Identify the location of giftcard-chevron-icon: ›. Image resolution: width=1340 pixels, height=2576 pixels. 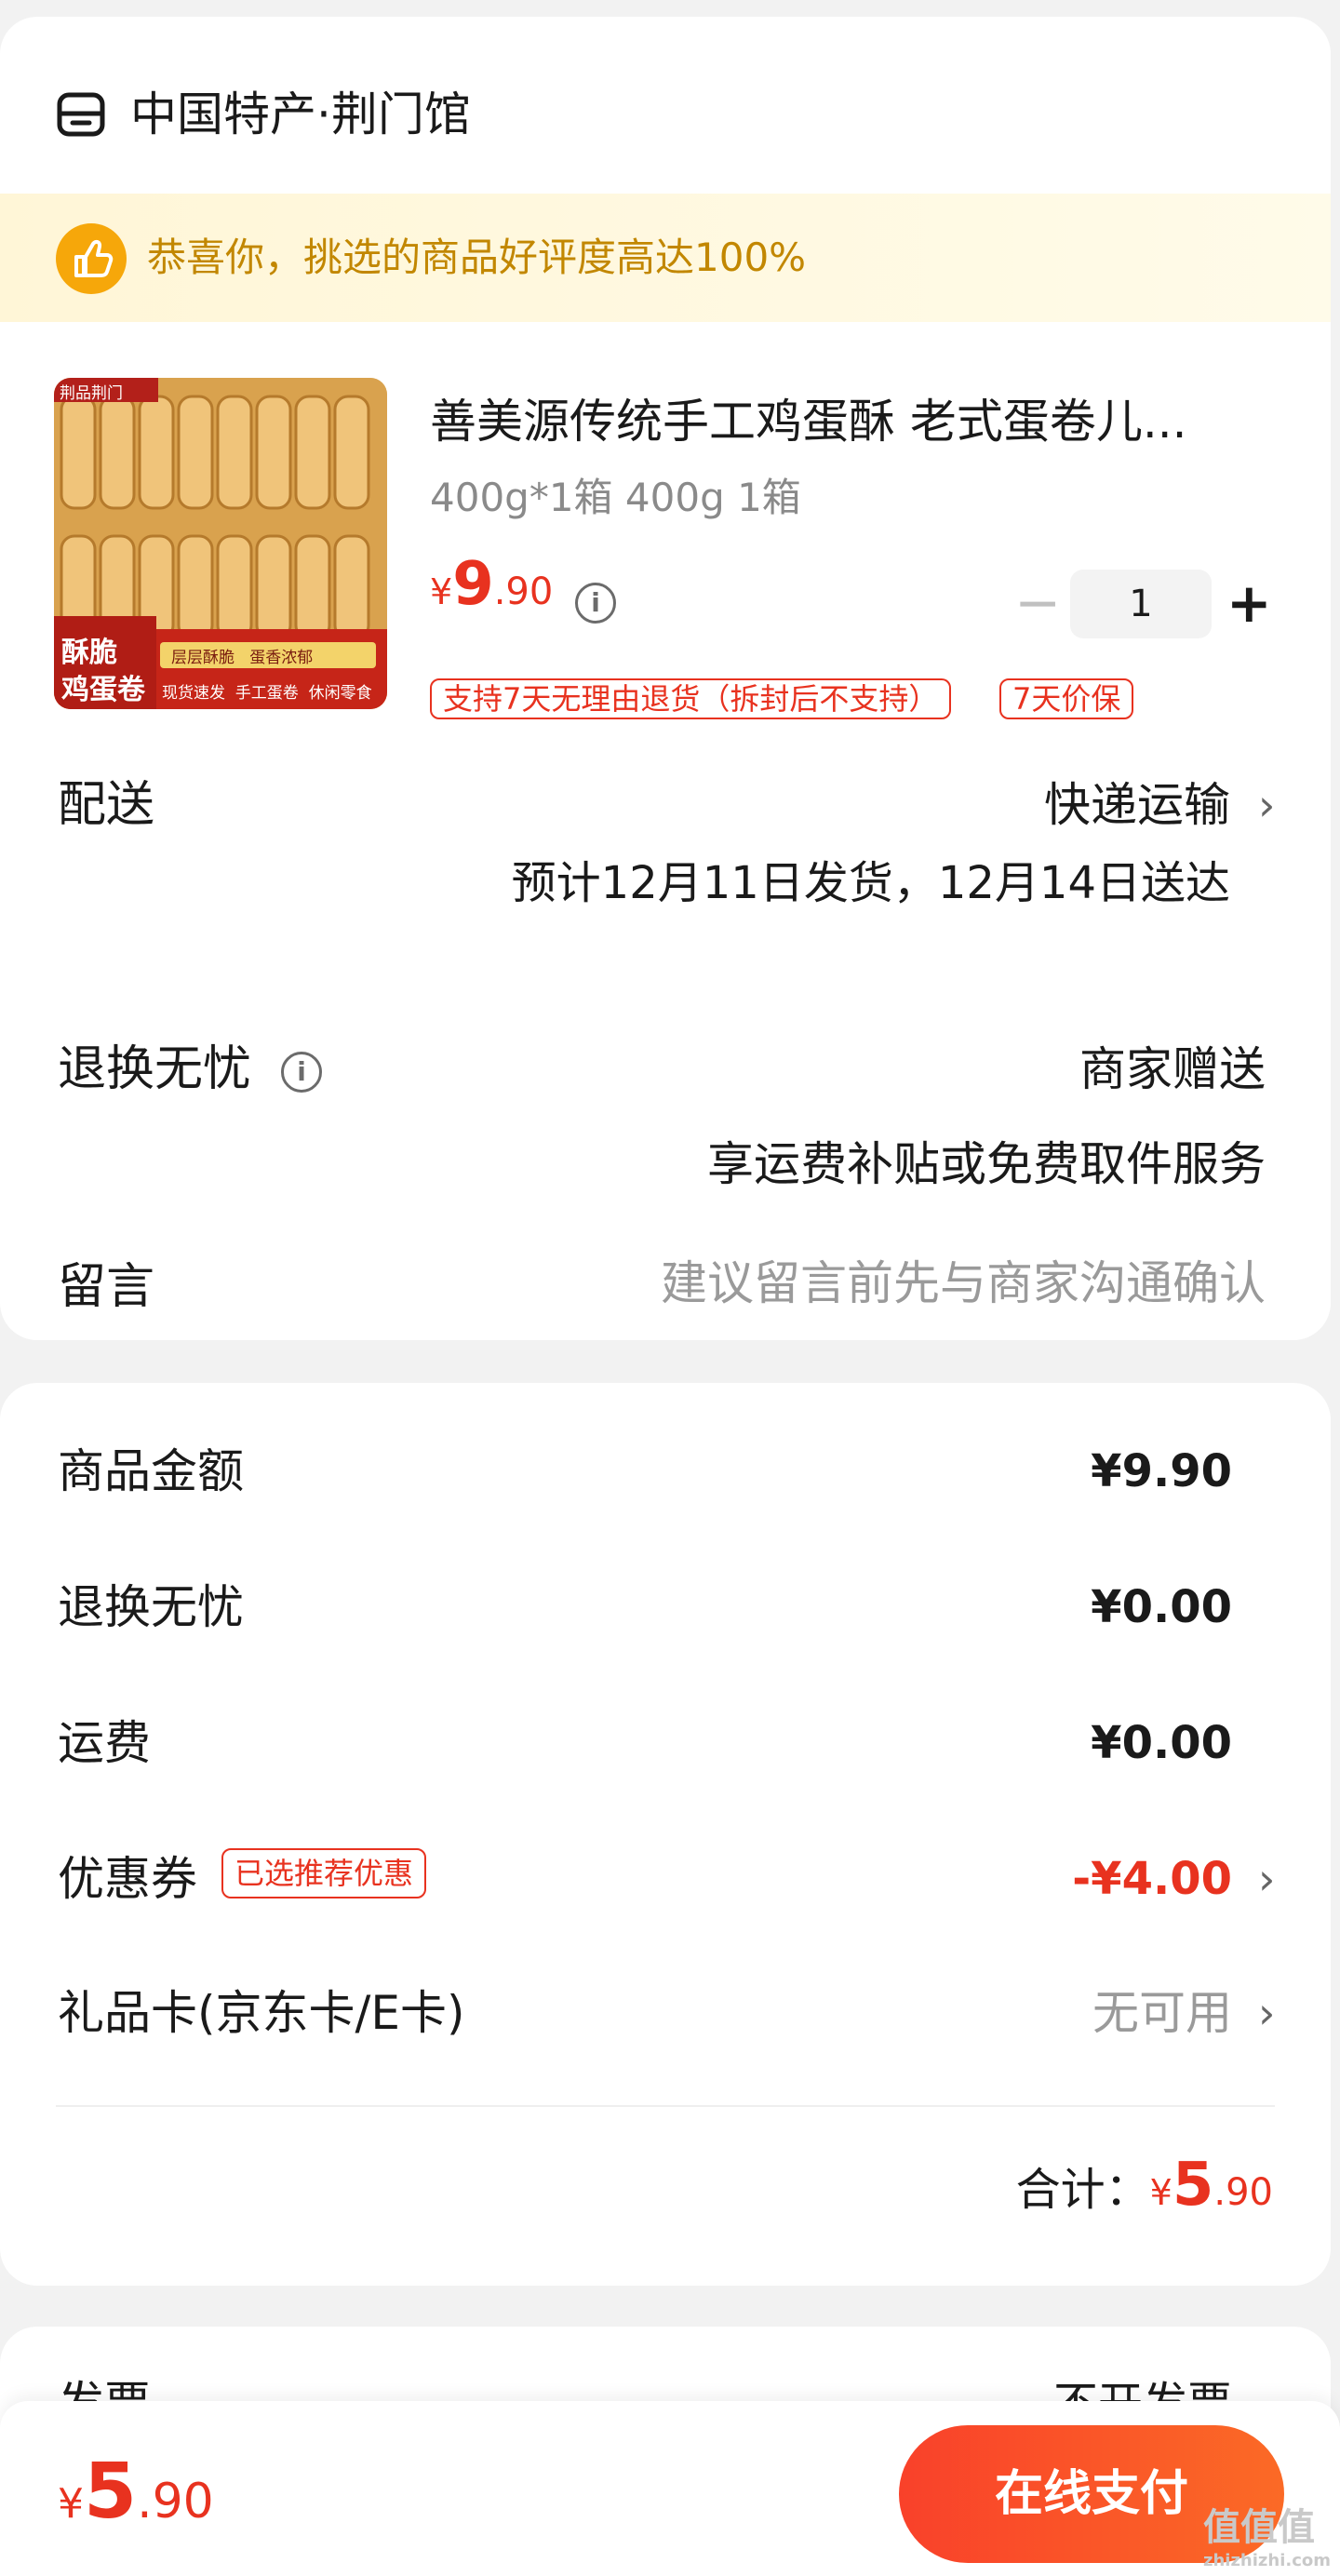
(1266, 2013).